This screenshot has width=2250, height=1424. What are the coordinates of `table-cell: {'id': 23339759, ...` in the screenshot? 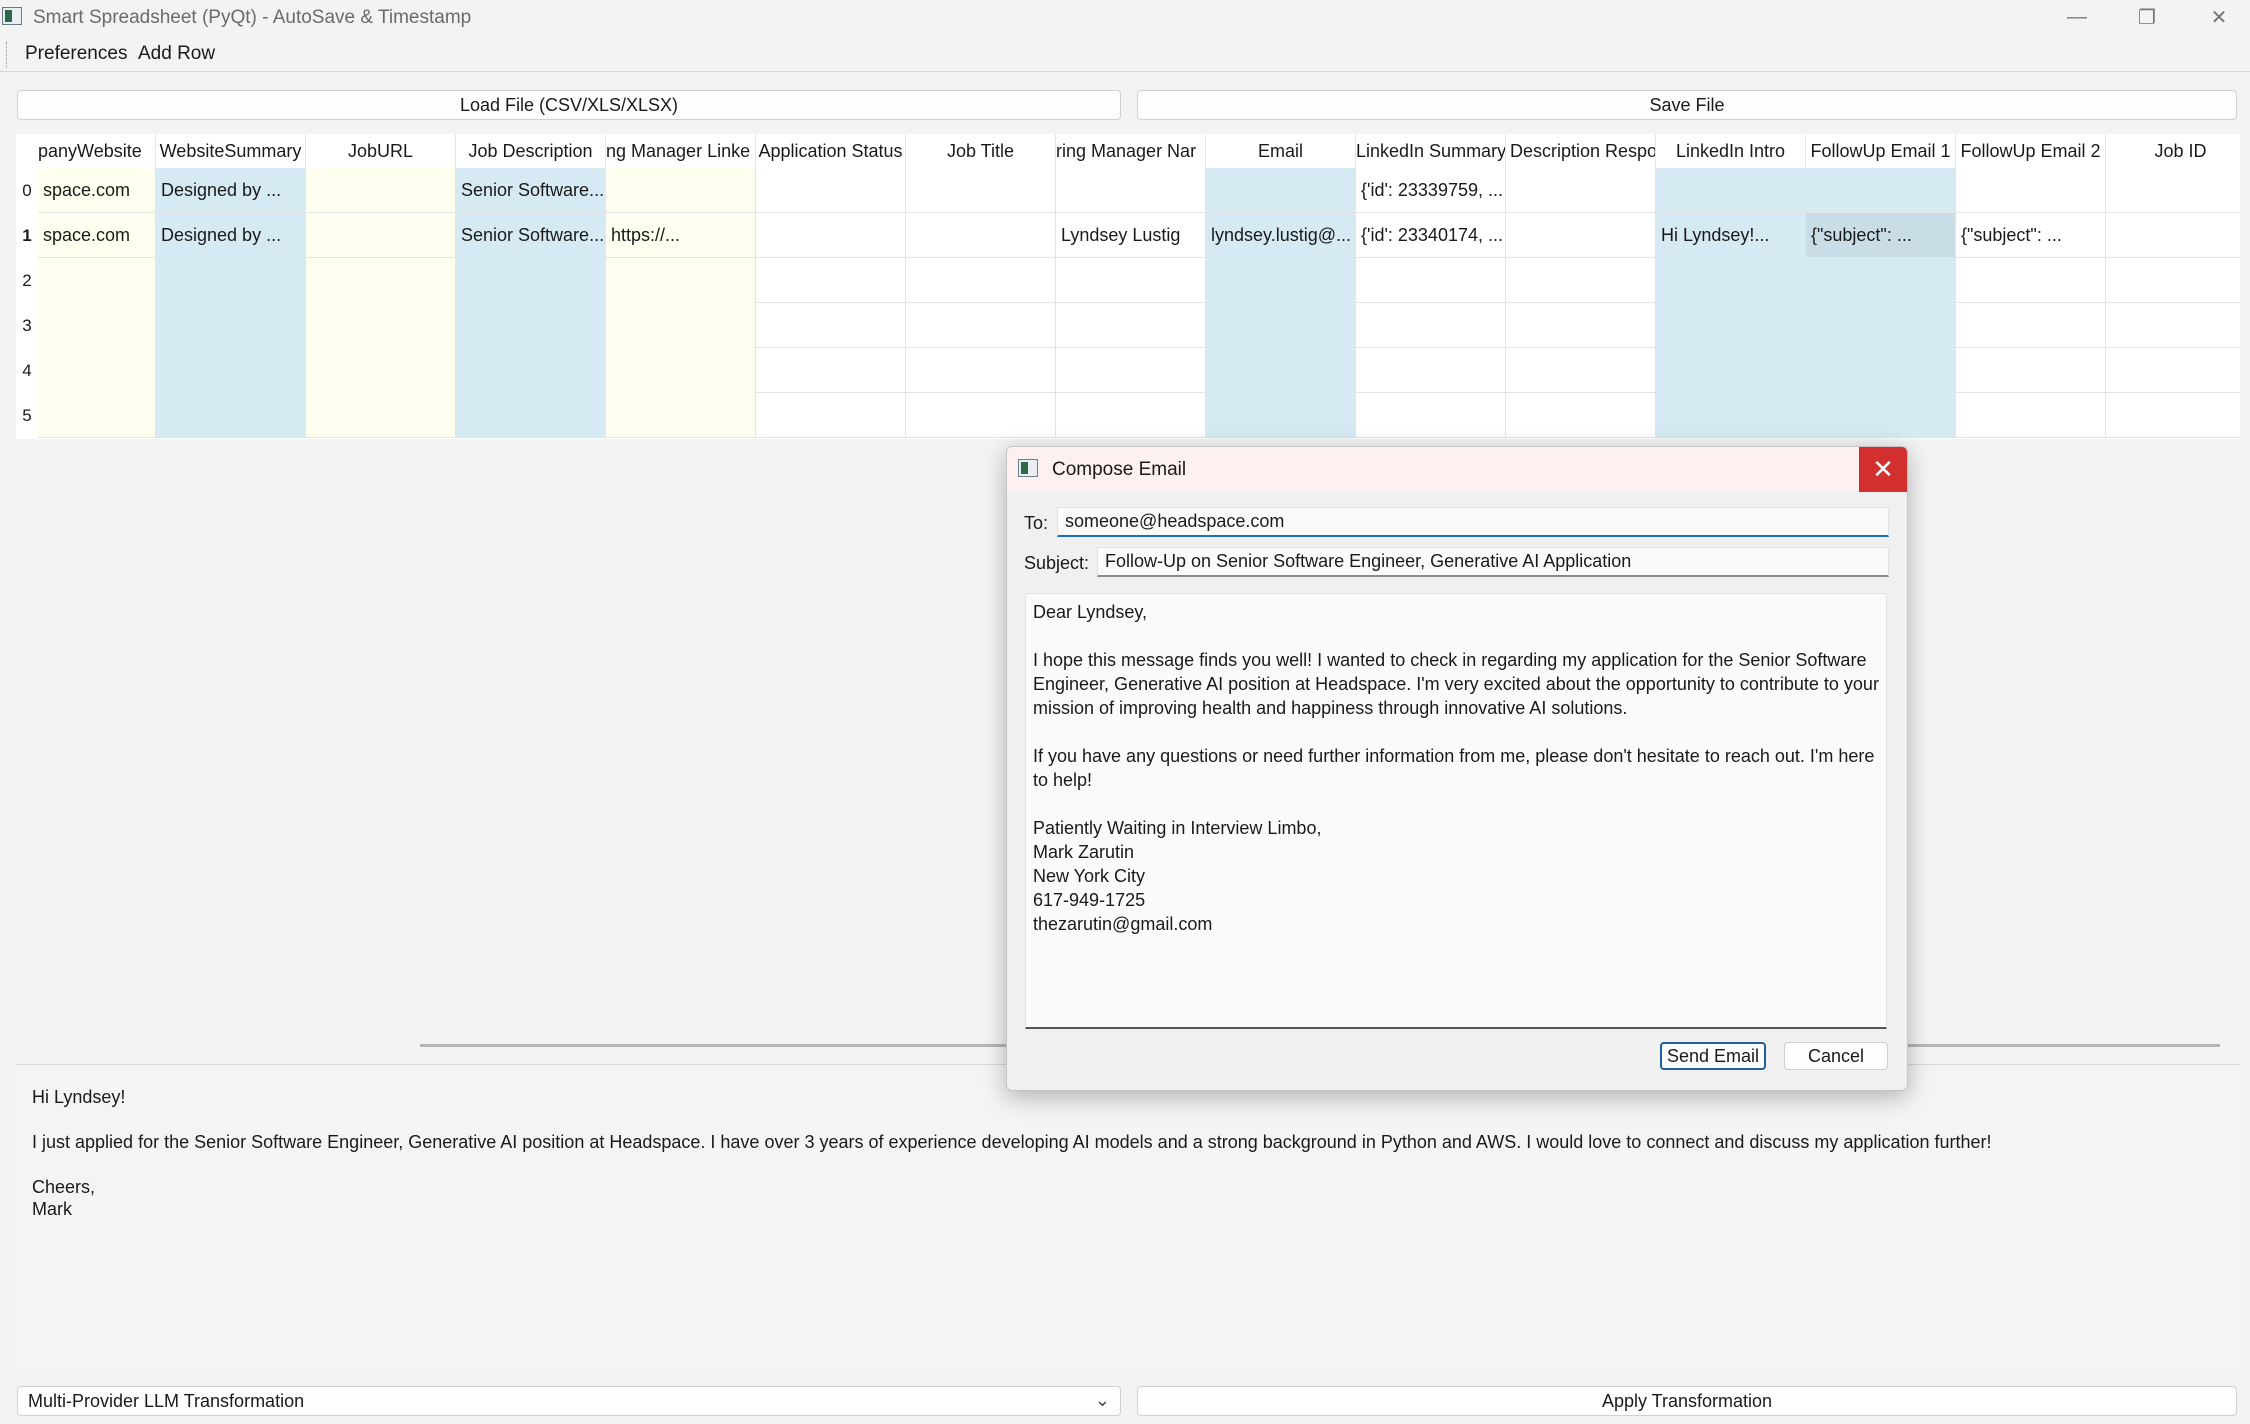 It's located at (1431, 190).